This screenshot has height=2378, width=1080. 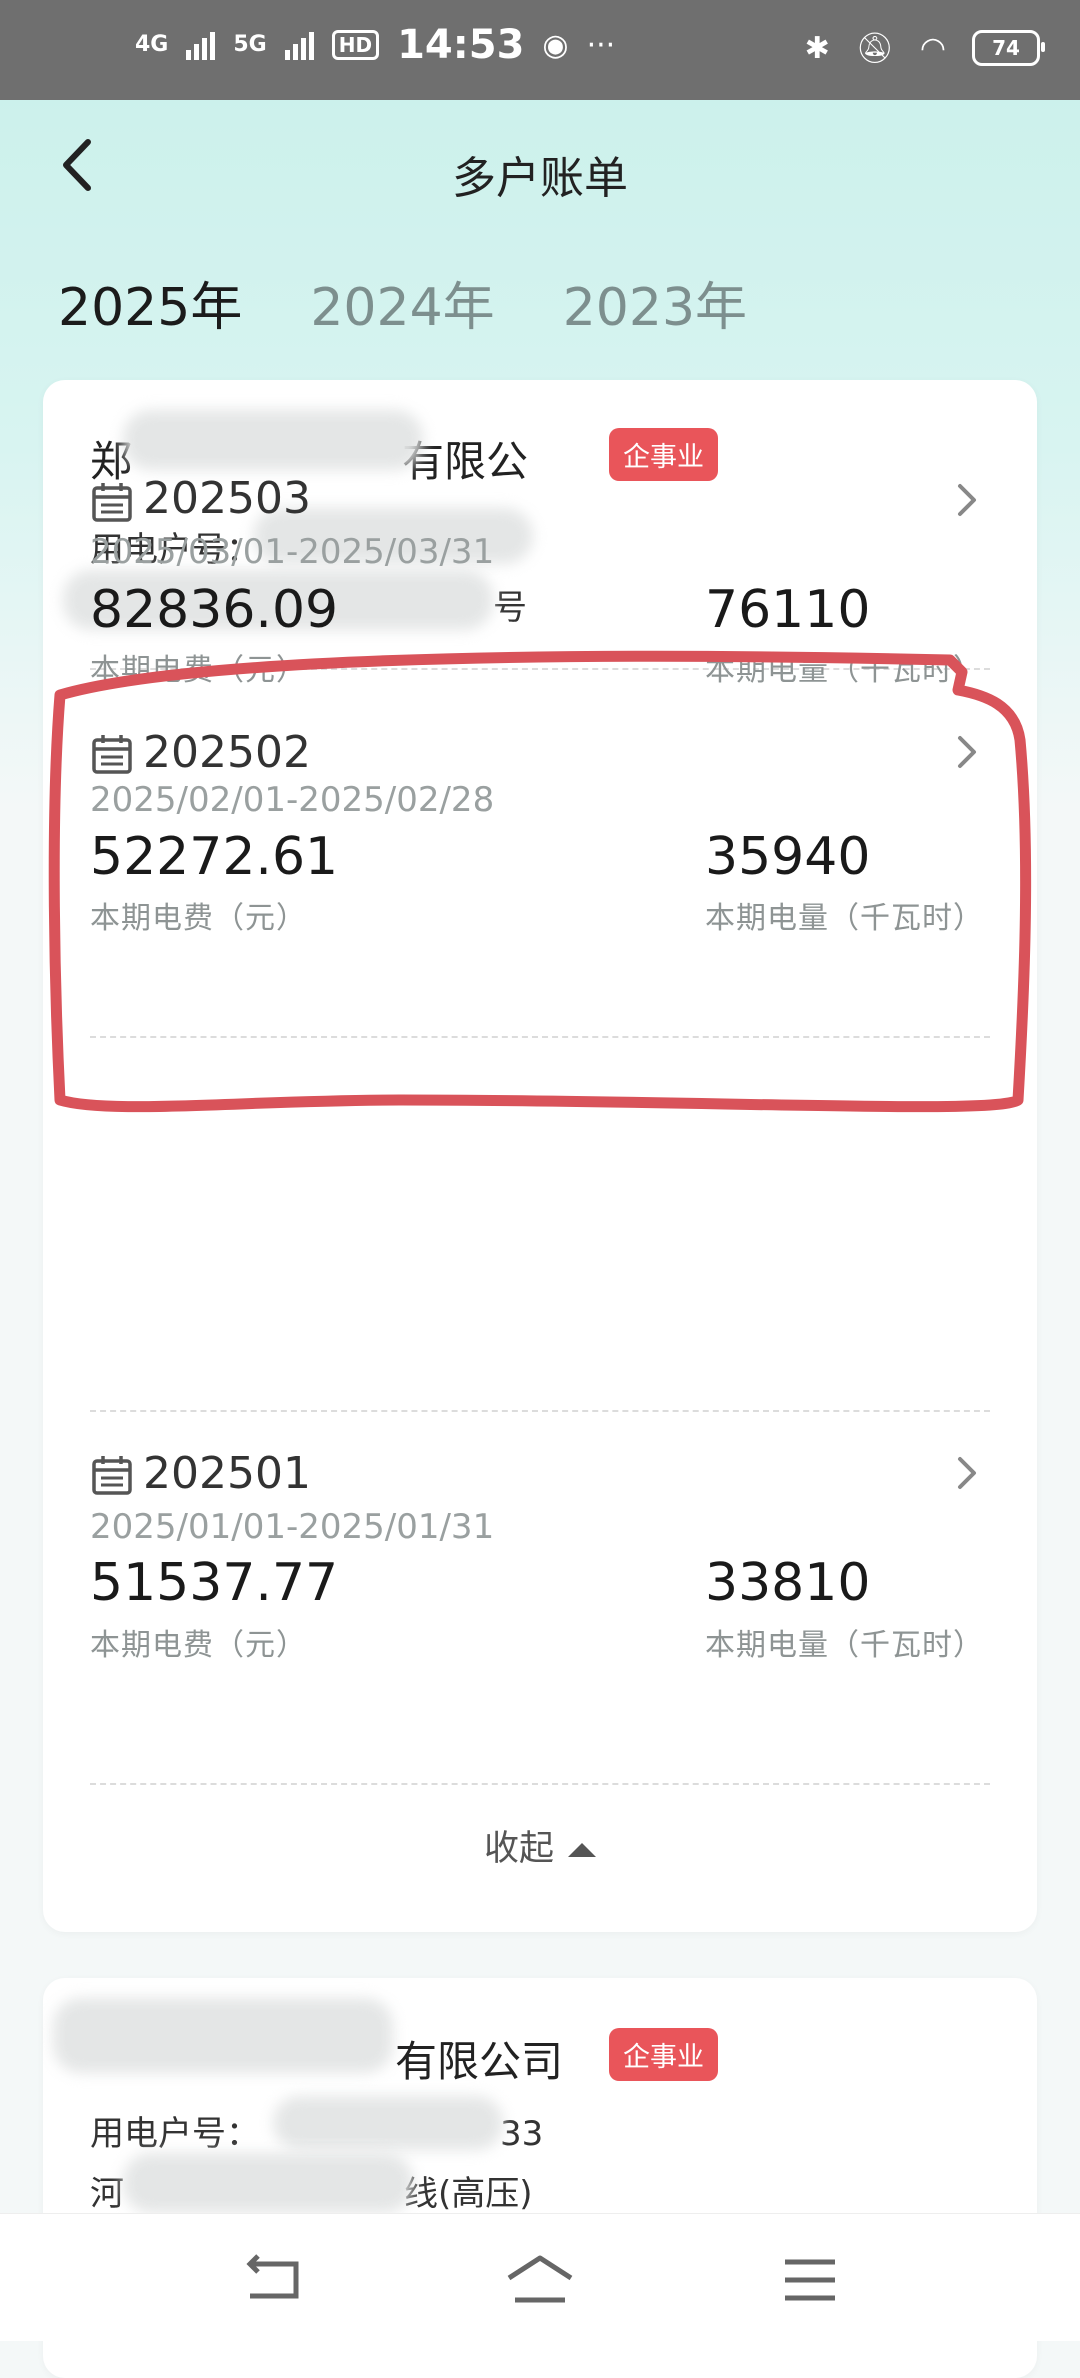 What do you see at coordinates (540, 178) in the screenshot?
I see `page-title: 多户账单` at bounding box center [540, 178].